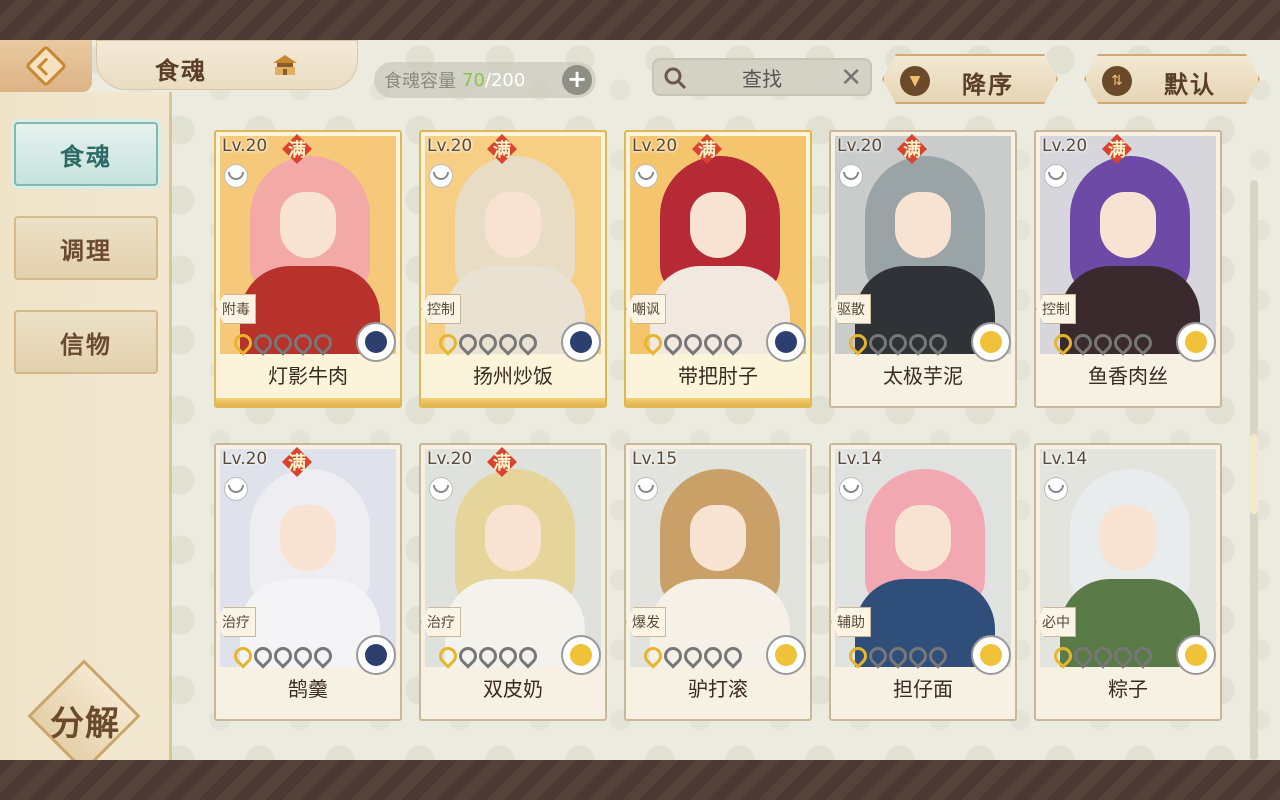 The width and height of the screenshot is (1280, 800). Describe the element at coordinates (762, 77) in the screenshot. I see `search-input: 查找 ✕` at that location.